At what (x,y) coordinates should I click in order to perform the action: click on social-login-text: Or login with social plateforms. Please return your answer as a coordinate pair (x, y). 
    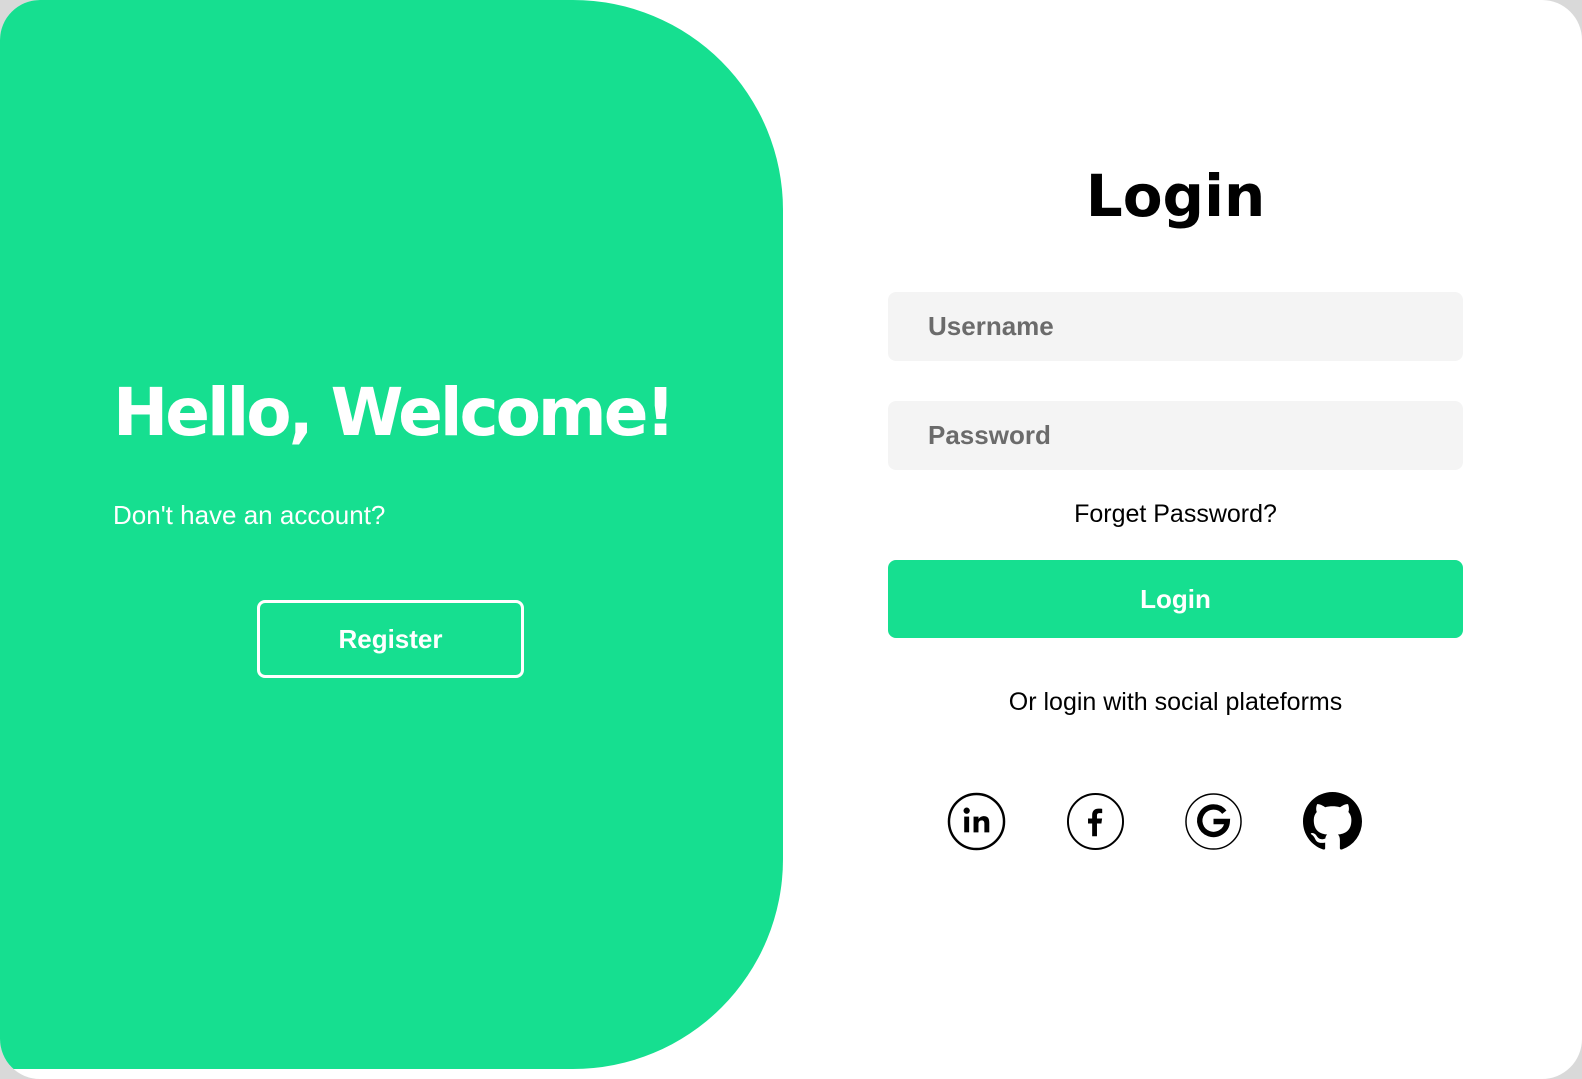
    Looking at the image, I should click on (1175, 702).